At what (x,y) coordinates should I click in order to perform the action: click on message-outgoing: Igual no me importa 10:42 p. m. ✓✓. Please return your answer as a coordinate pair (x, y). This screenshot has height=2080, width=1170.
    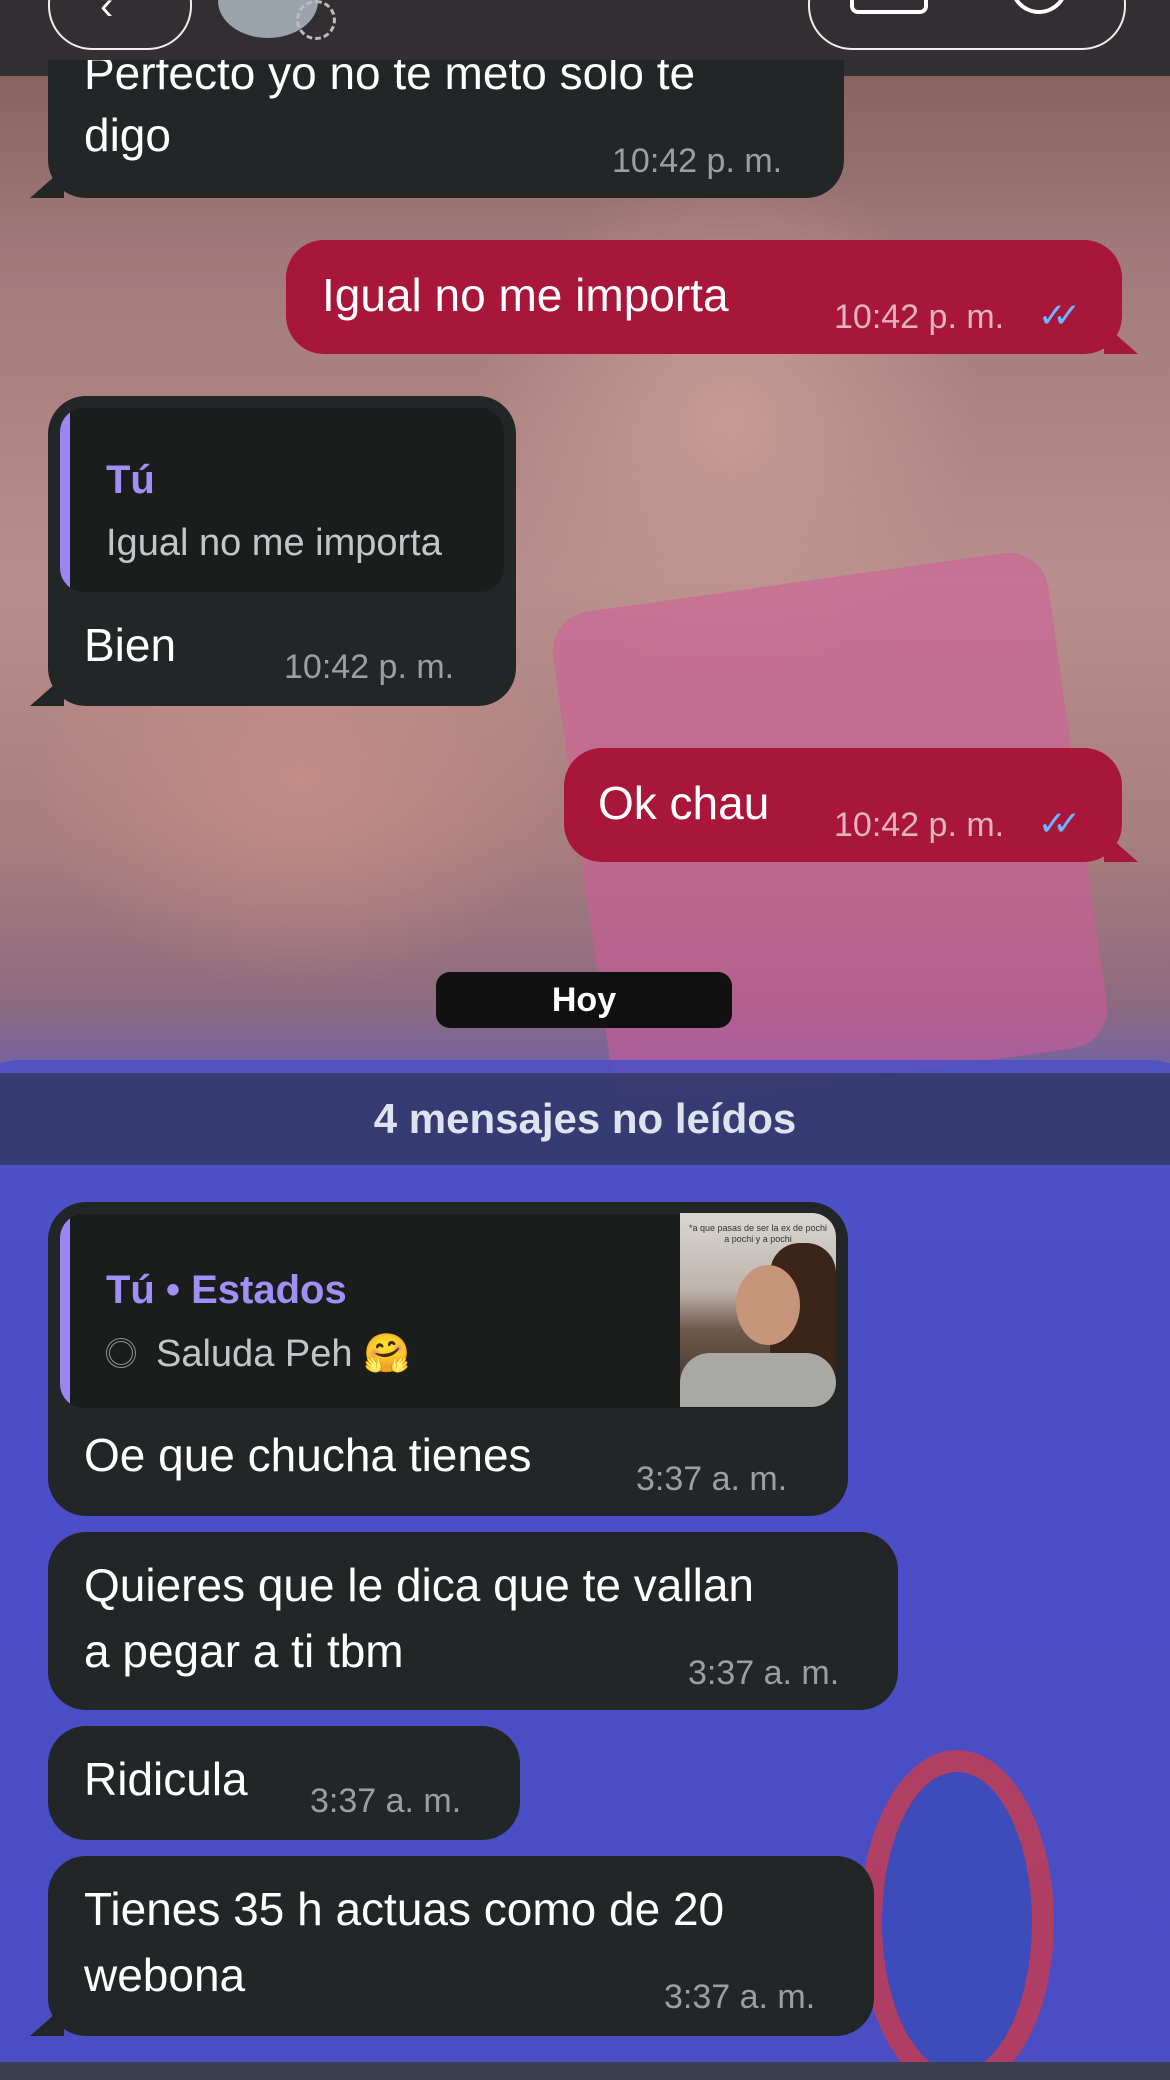
    Looking at the image, I should click on (704, 297).